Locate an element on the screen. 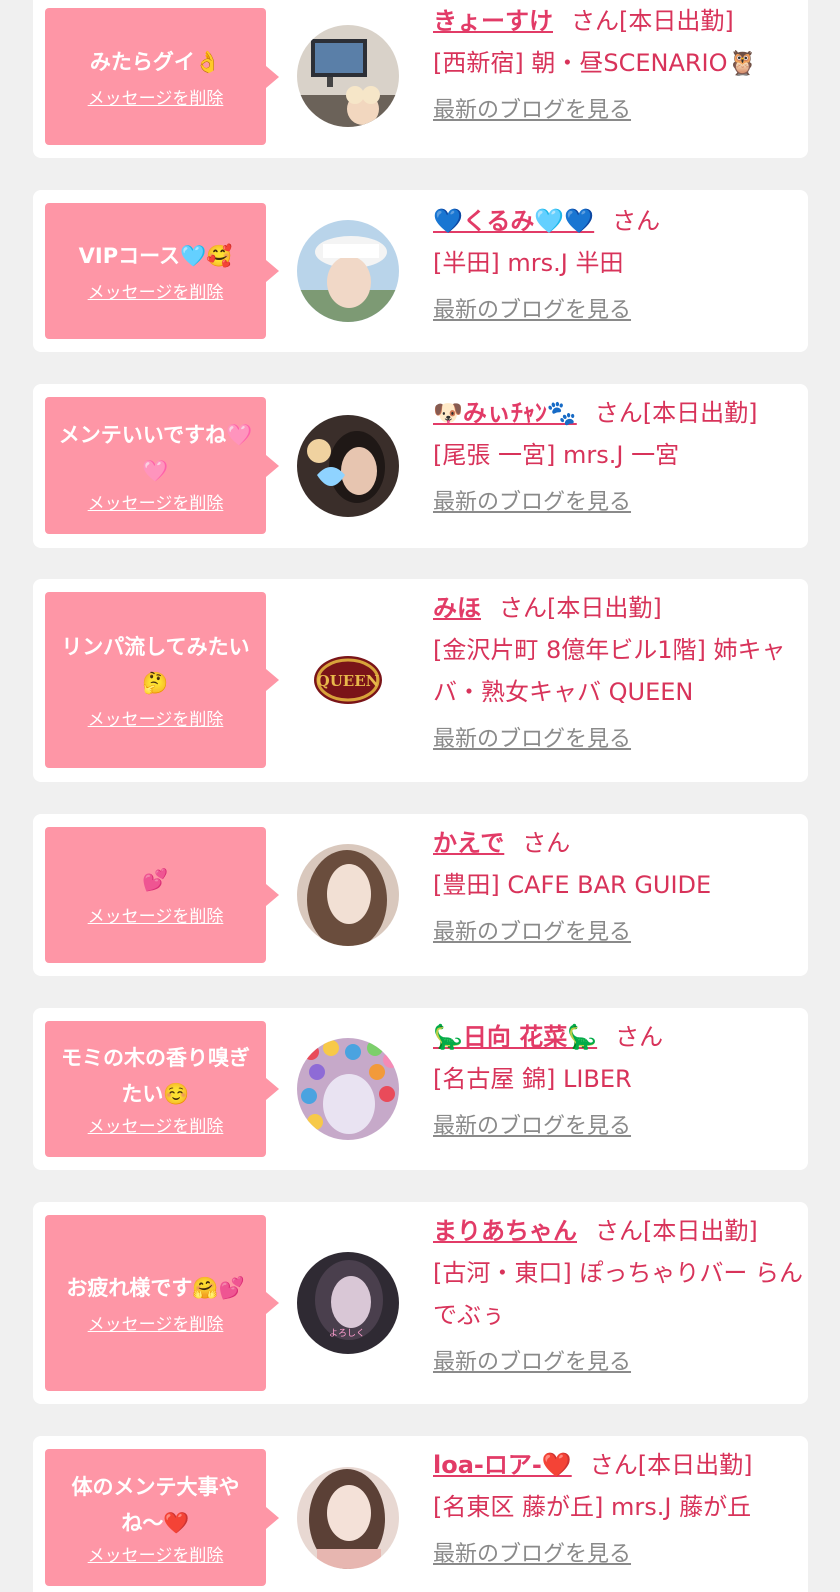 The height and width of the screenshot is (1592, 840). sender-info: 💙⁣くるみ🩵💙 さん [半田] mrs.J 半田 最新のブログを見る is located at coordinates (618, 263).